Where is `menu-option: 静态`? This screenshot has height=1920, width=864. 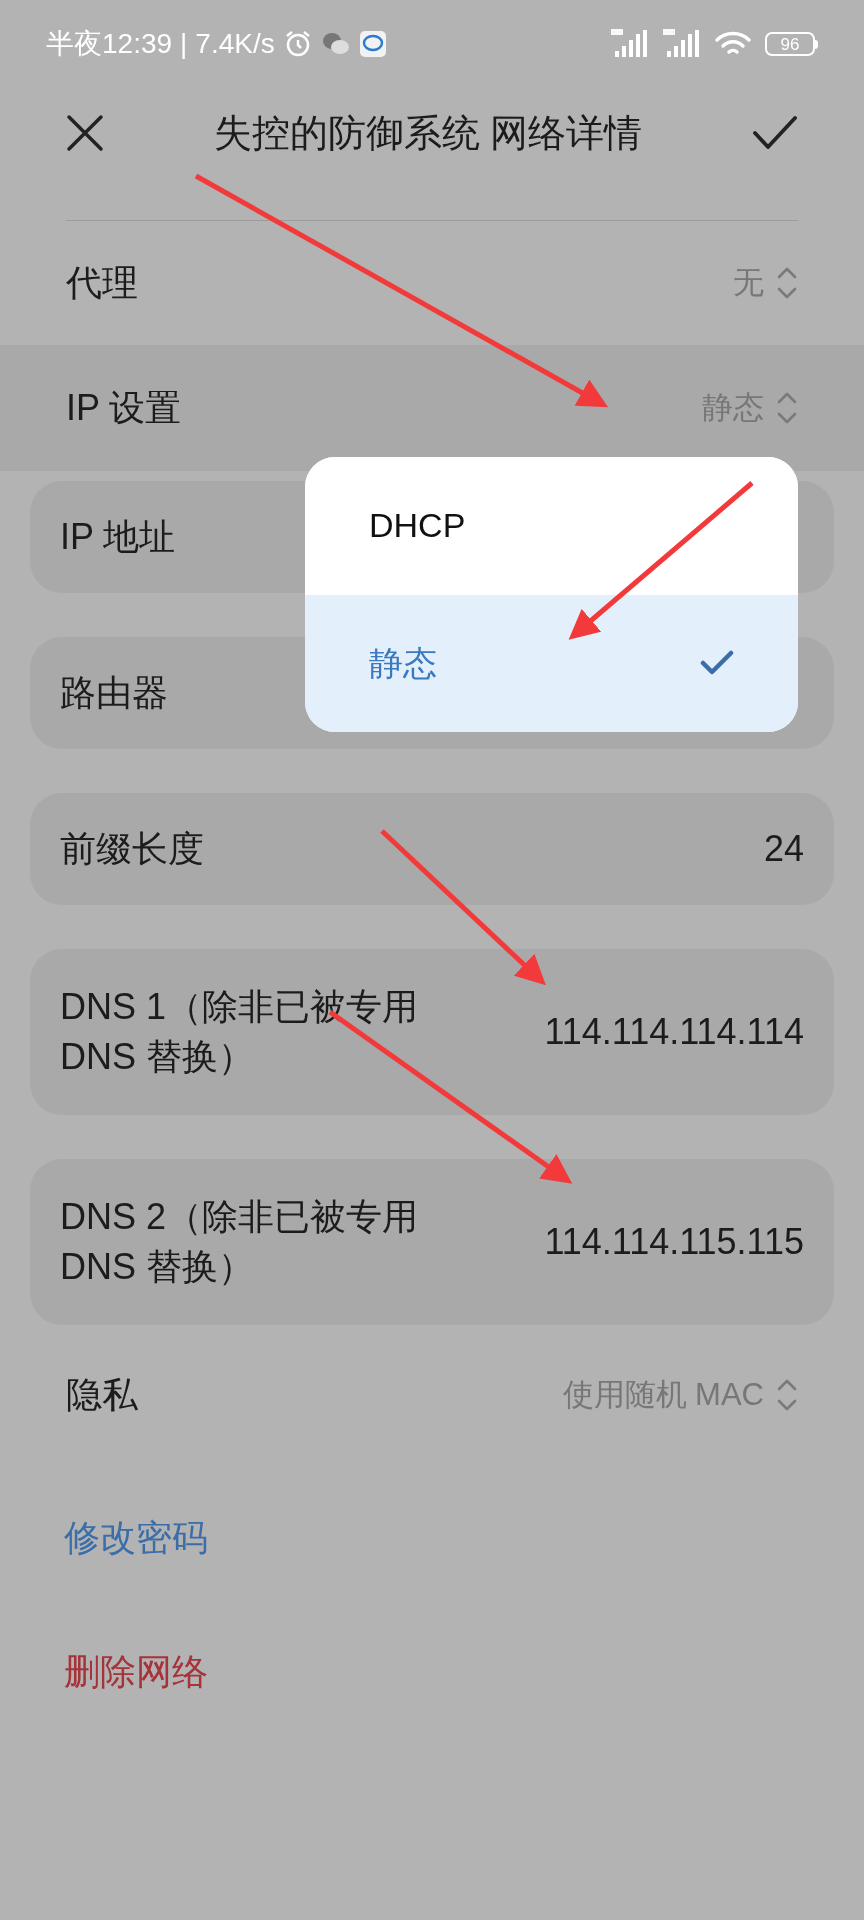 menu-option: 静态 is located at coordinates (551, 663).